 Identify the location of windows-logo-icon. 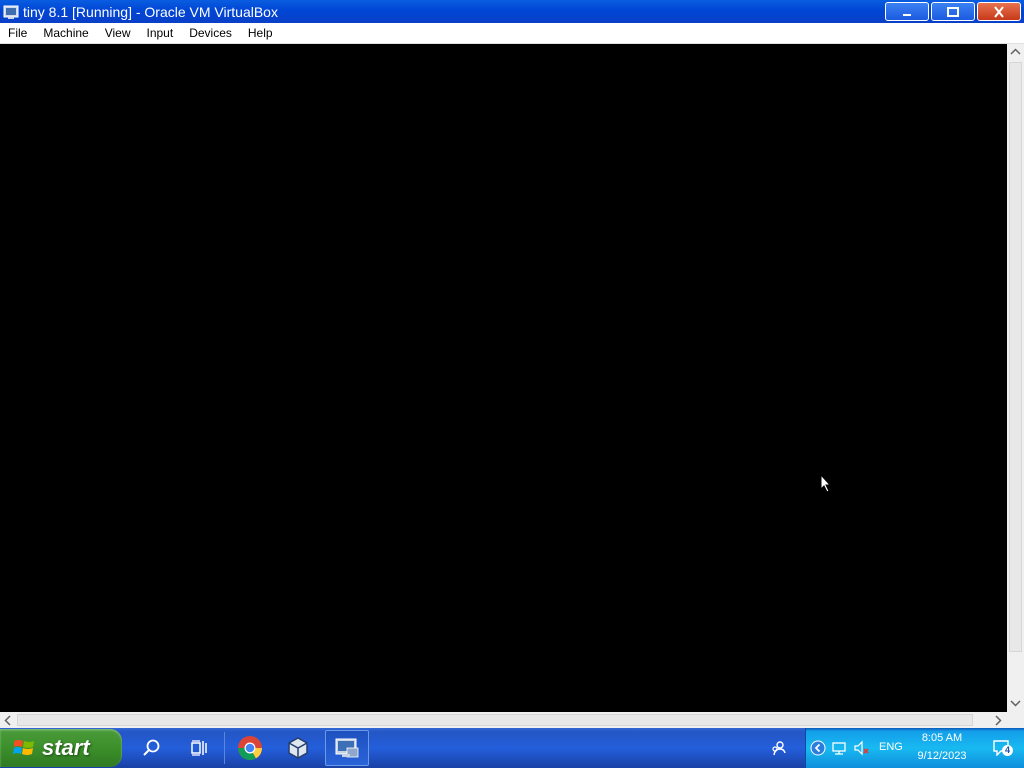
(23, 747).